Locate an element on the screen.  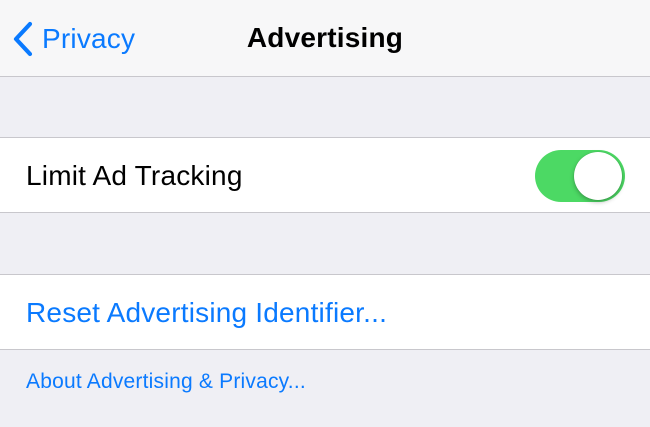
limit-ad-tracking-toggle is located at coordinates (580, 176).